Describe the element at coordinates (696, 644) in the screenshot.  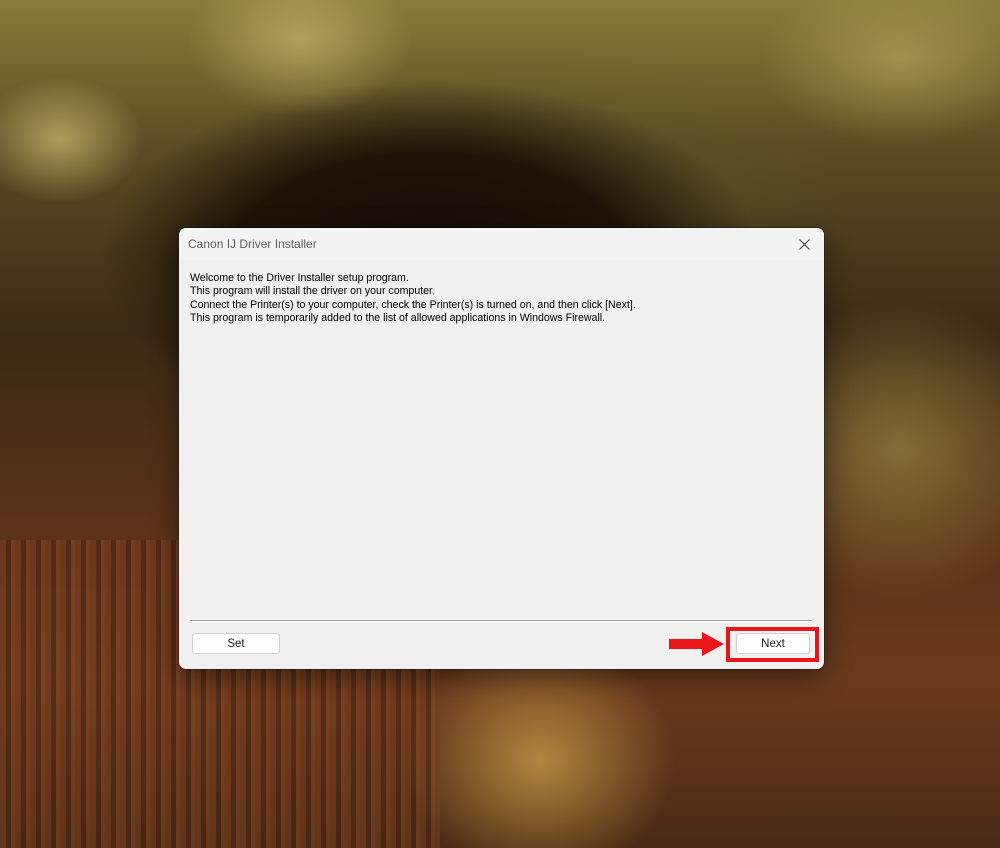
I see `right-arrow-icon` at that location.